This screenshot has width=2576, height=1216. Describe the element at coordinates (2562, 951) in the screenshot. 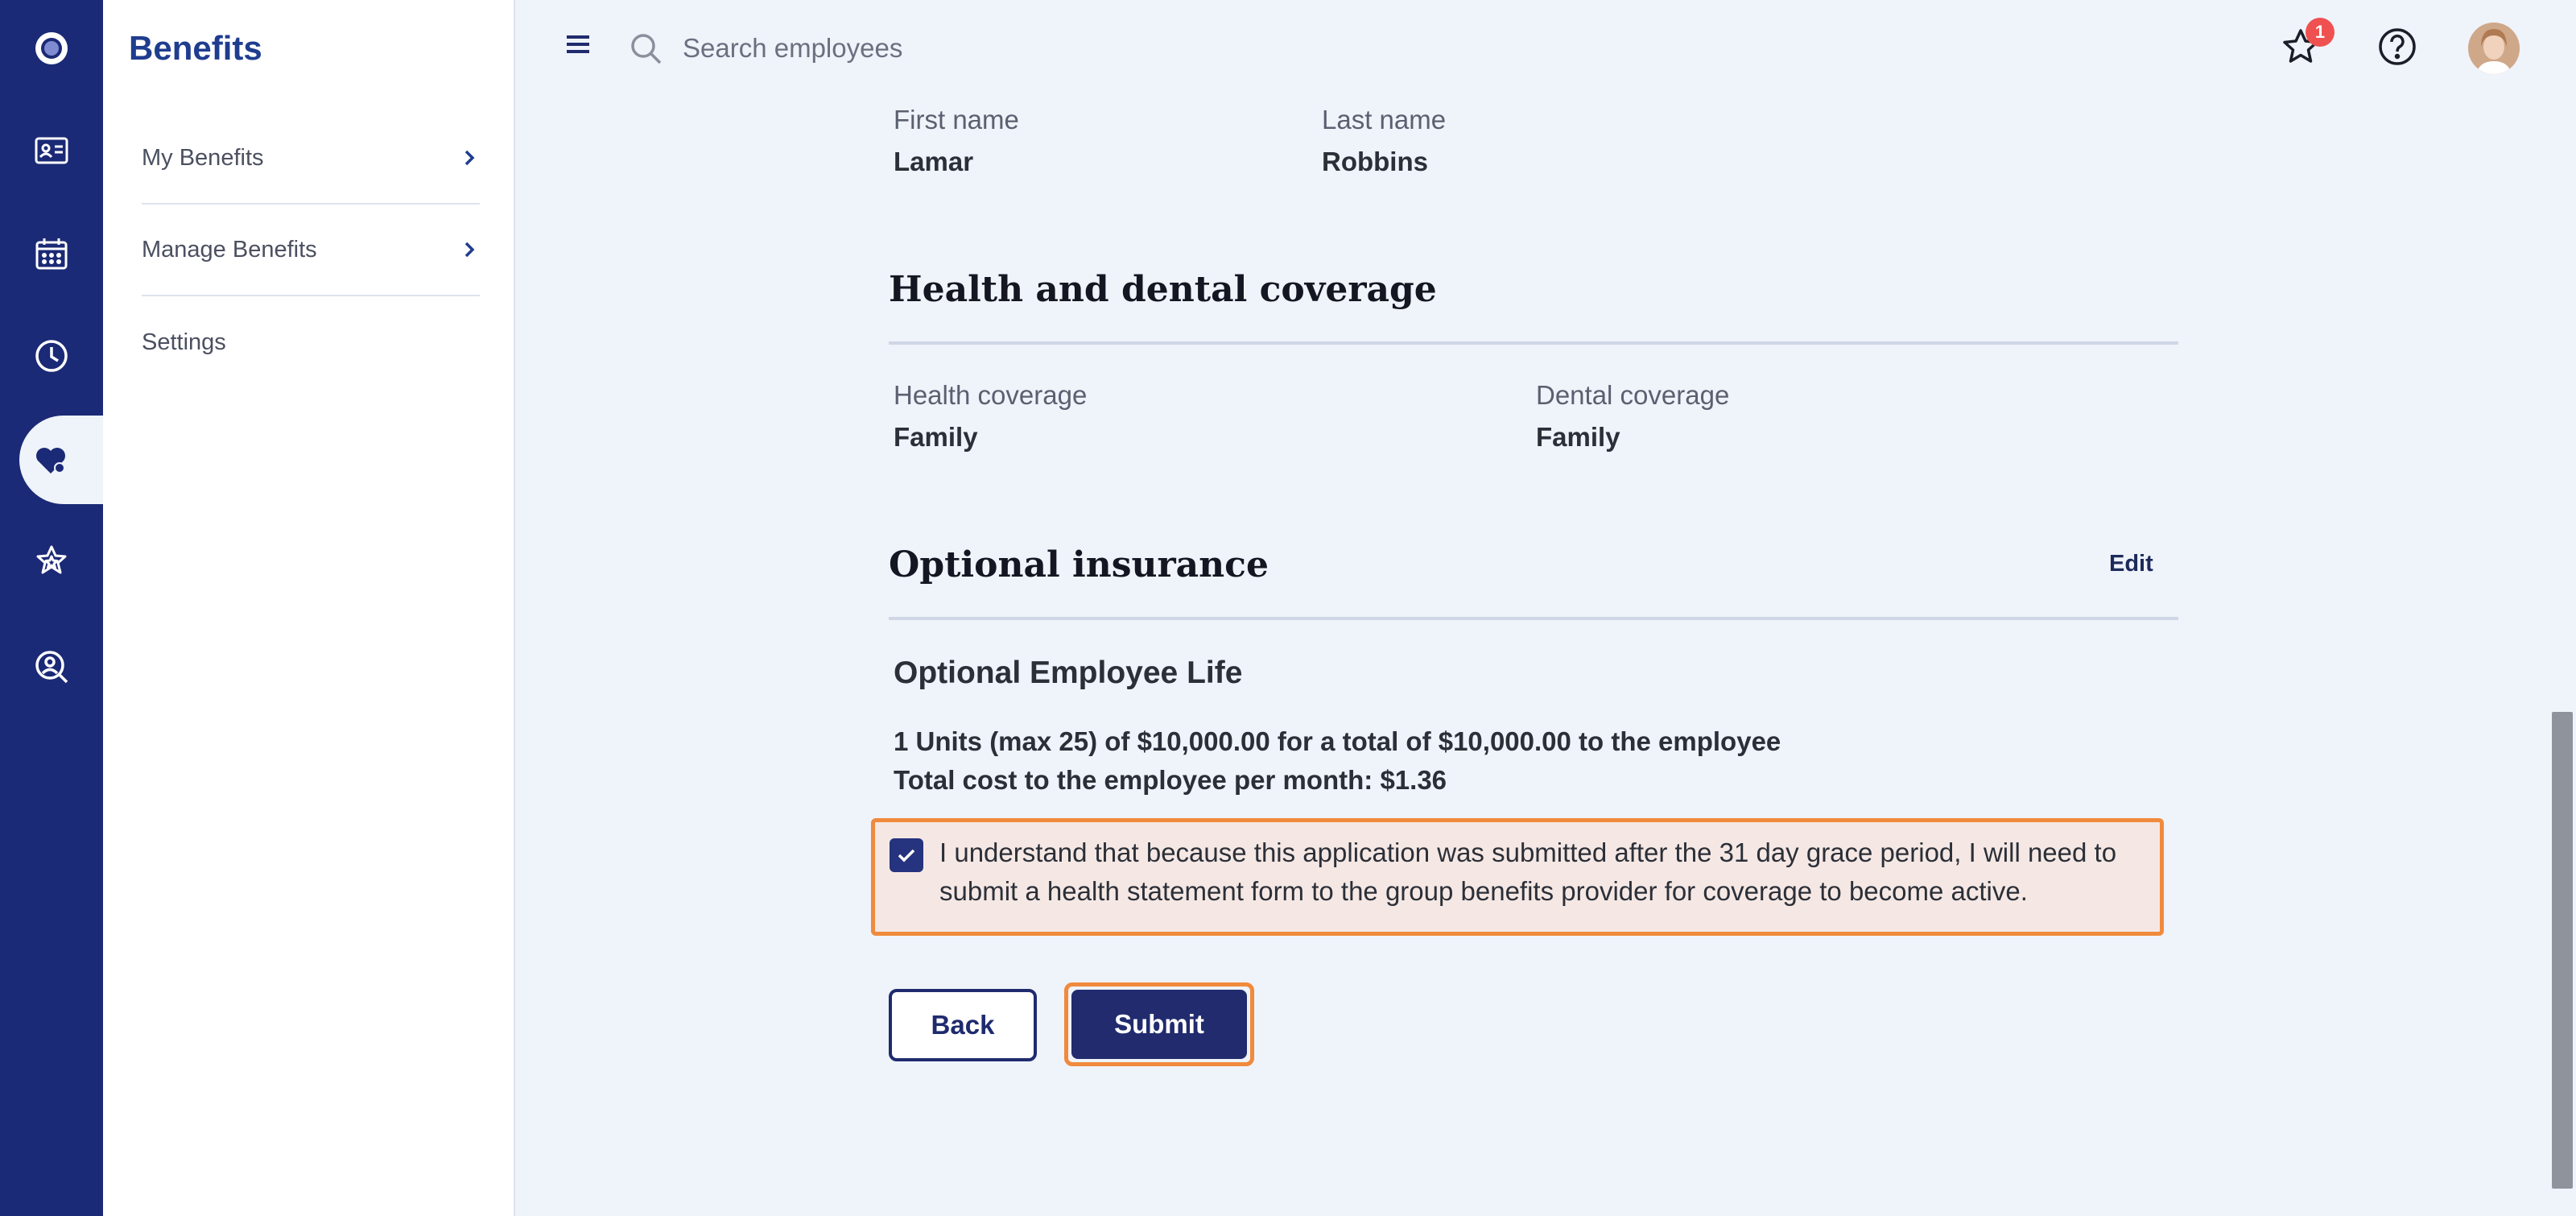

I see `scrollbar-thumb` at that location.